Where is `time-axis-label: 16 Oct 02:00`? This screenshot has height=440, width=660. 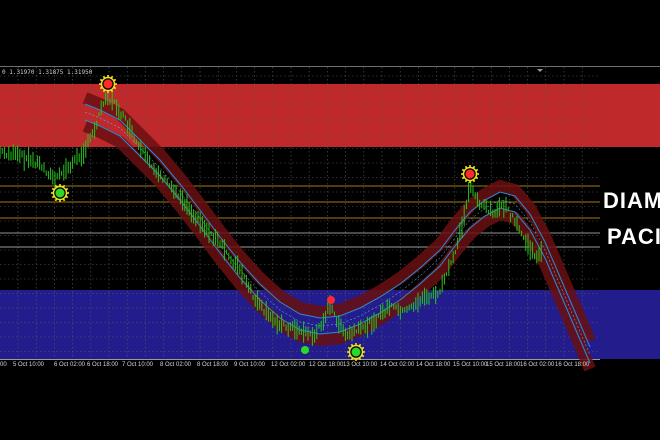 time-axis-label: 16 Oct 02:00 is located at coordinates (537, 365).